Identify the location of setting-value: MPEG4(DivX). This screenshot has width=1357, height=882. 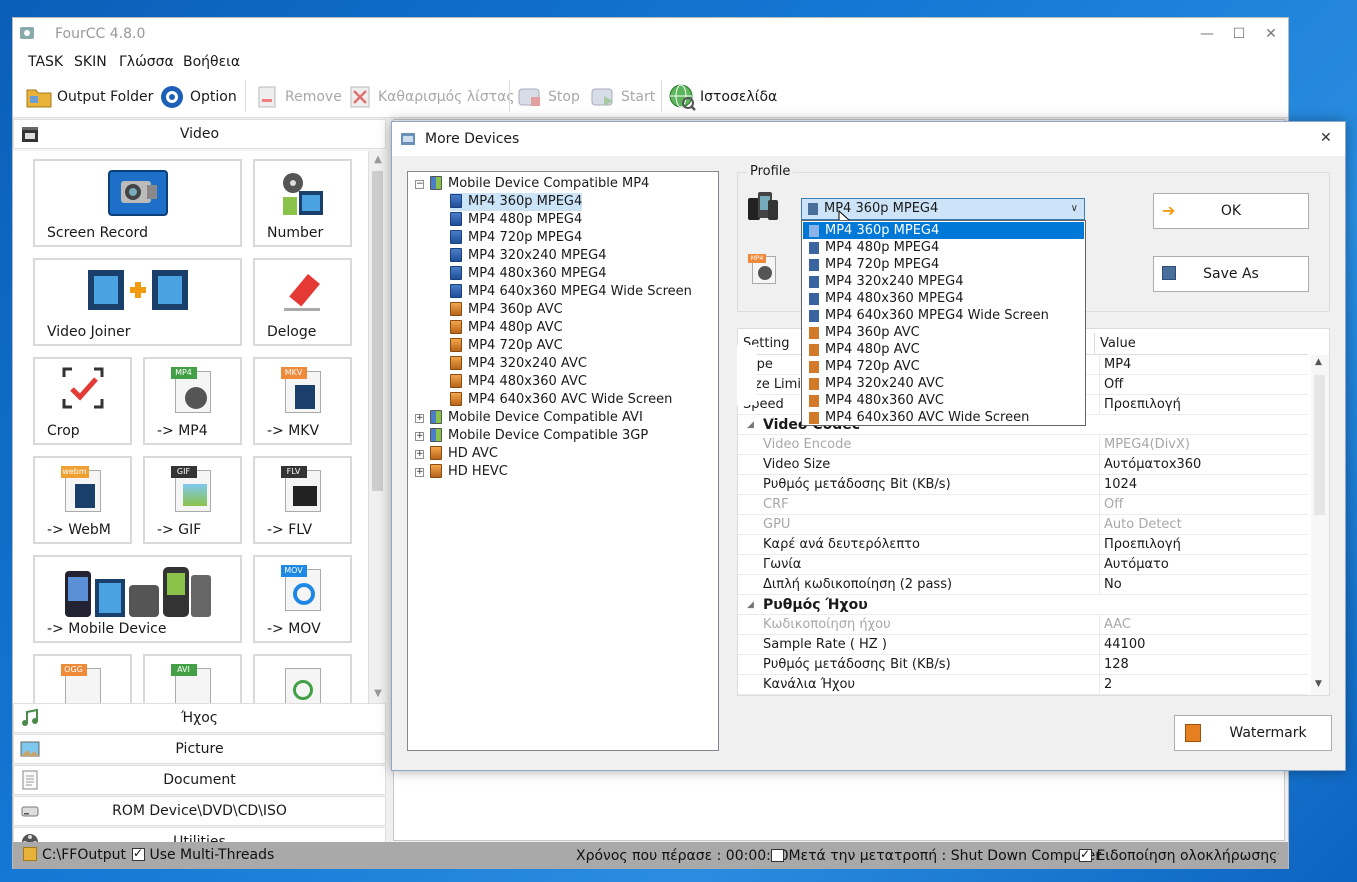
(1204, 445).